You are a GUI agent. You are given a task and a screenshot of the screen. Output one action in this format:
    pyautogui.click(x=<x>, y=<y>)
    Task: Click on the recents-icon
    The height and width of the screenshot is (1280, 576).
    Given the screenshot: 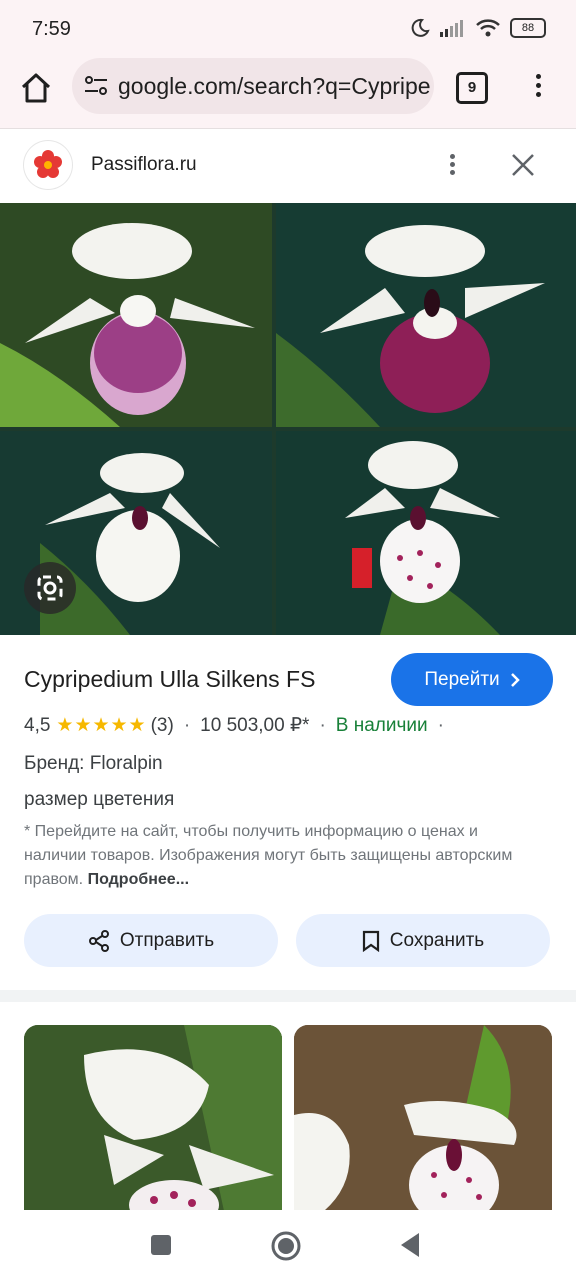 What is the action you would take?
    pyautogui.click(x=161, y=1245)
    